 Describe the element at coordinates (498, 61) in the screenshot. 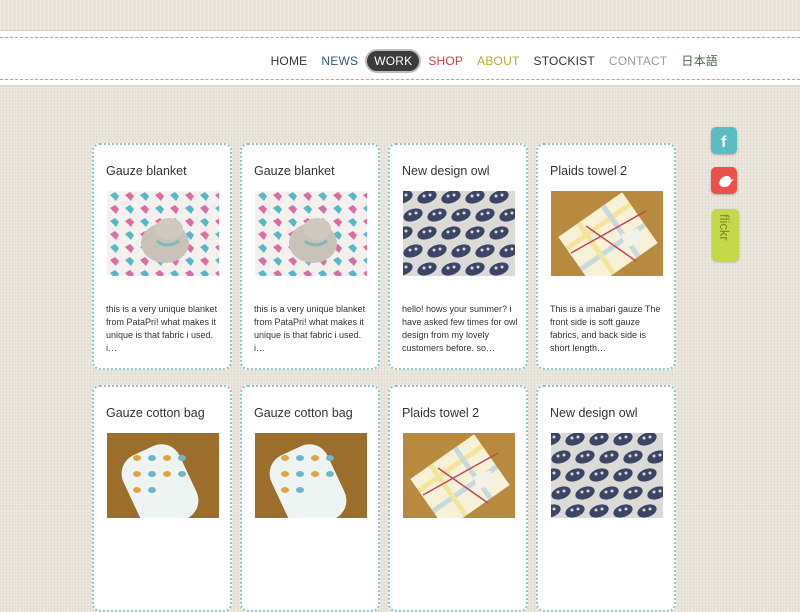

I see `nav-item-about: ABOUT` at that location.